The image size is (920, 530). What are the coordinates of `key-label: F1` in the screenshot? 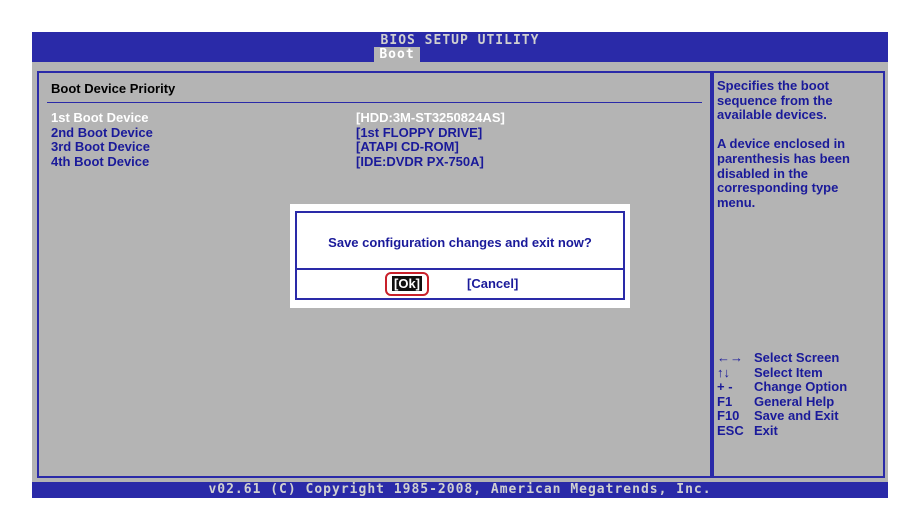 It's located at (725, 401).